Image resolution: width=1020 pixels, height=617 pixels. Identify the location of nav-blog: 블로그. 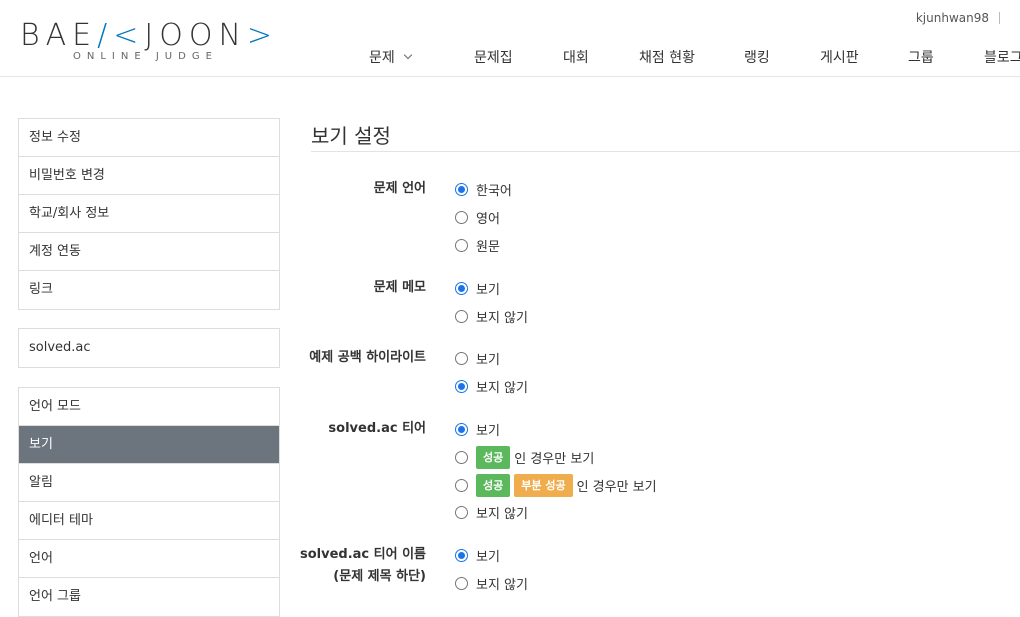
(1002, 57).